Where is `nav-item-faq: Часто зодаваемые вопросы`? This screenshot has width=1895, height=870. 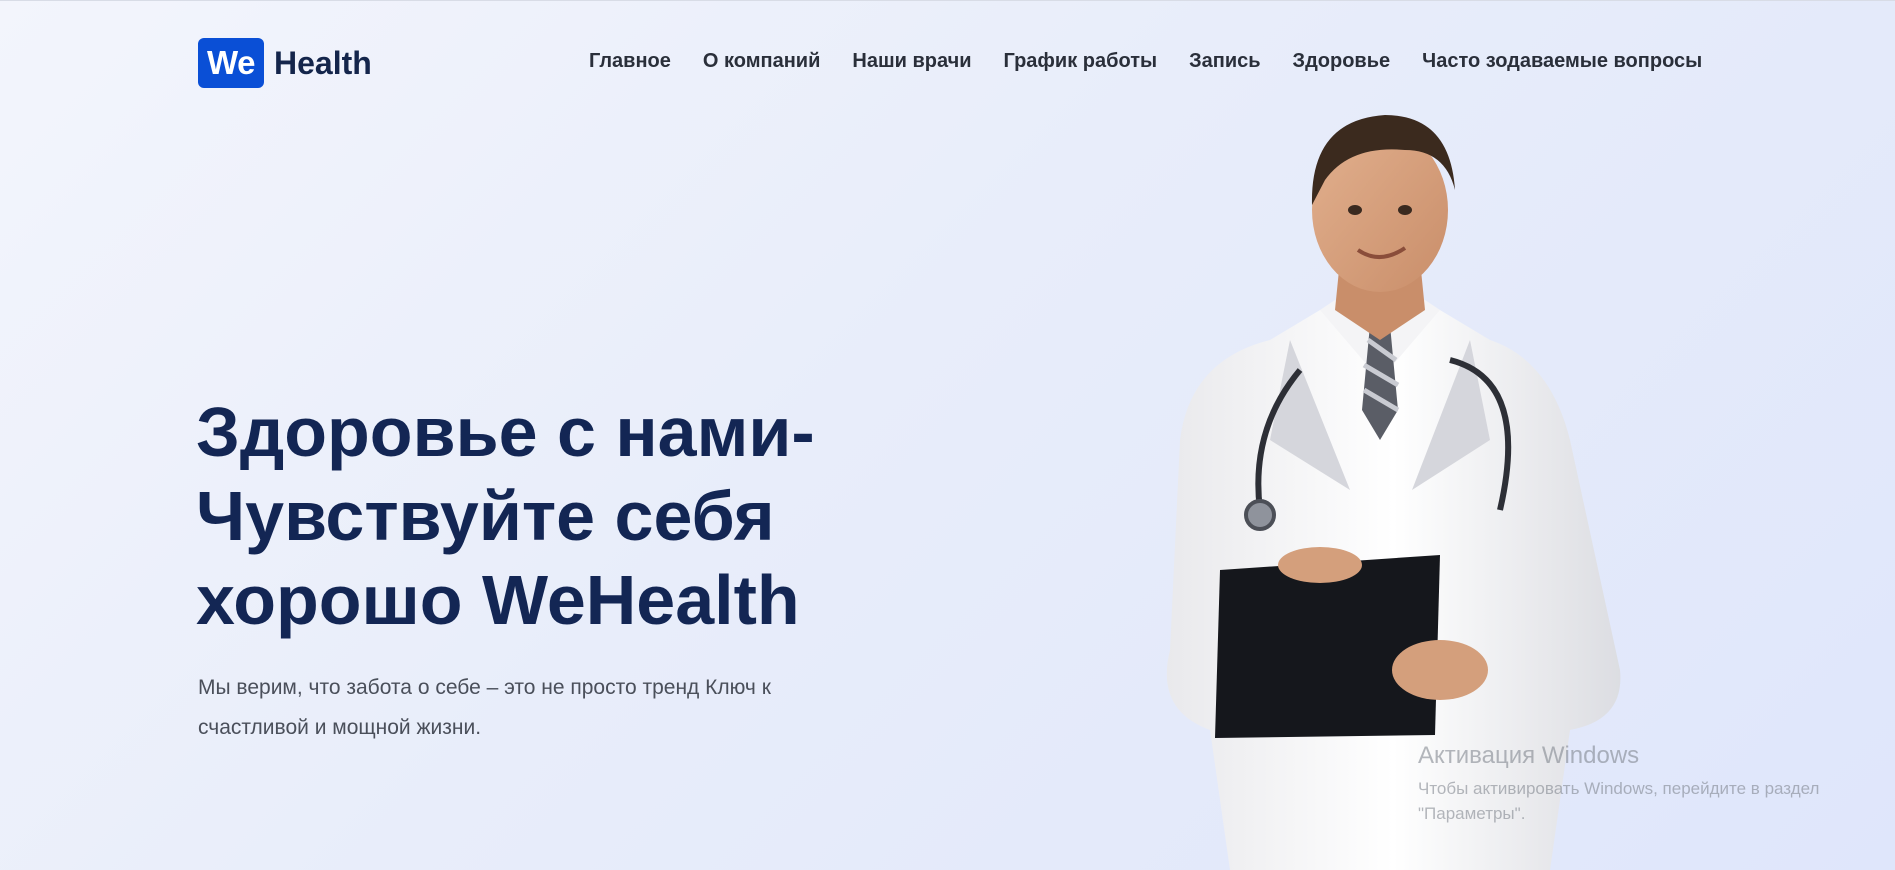 nav-item-faq: Часто зодаваемые вопросы is located at coordinates (1562, 61).